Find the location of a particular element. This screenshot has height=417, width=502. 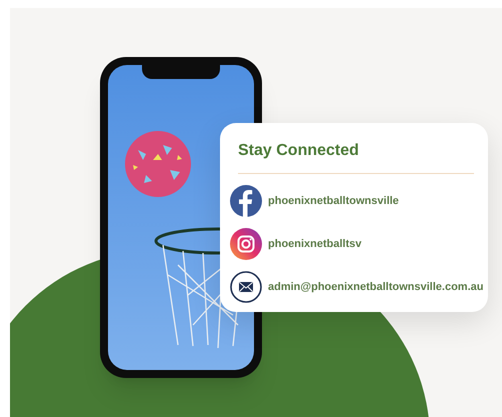

social-link: phoenixnetballtownsville is located at coordinates (333, 201).